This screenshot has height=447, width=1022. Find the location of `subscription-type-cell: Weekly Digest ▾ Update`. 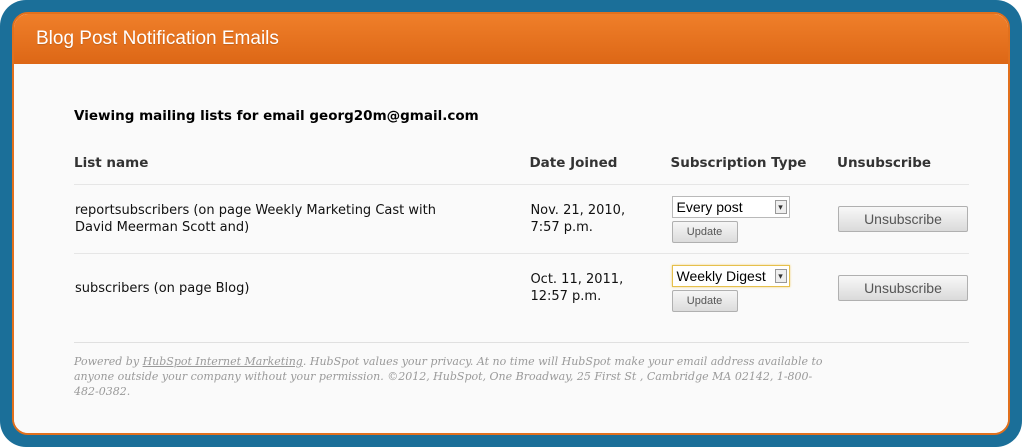

subscription-type-cell: Weekly Digest ▾ Update is located at coordinates (753, 287).